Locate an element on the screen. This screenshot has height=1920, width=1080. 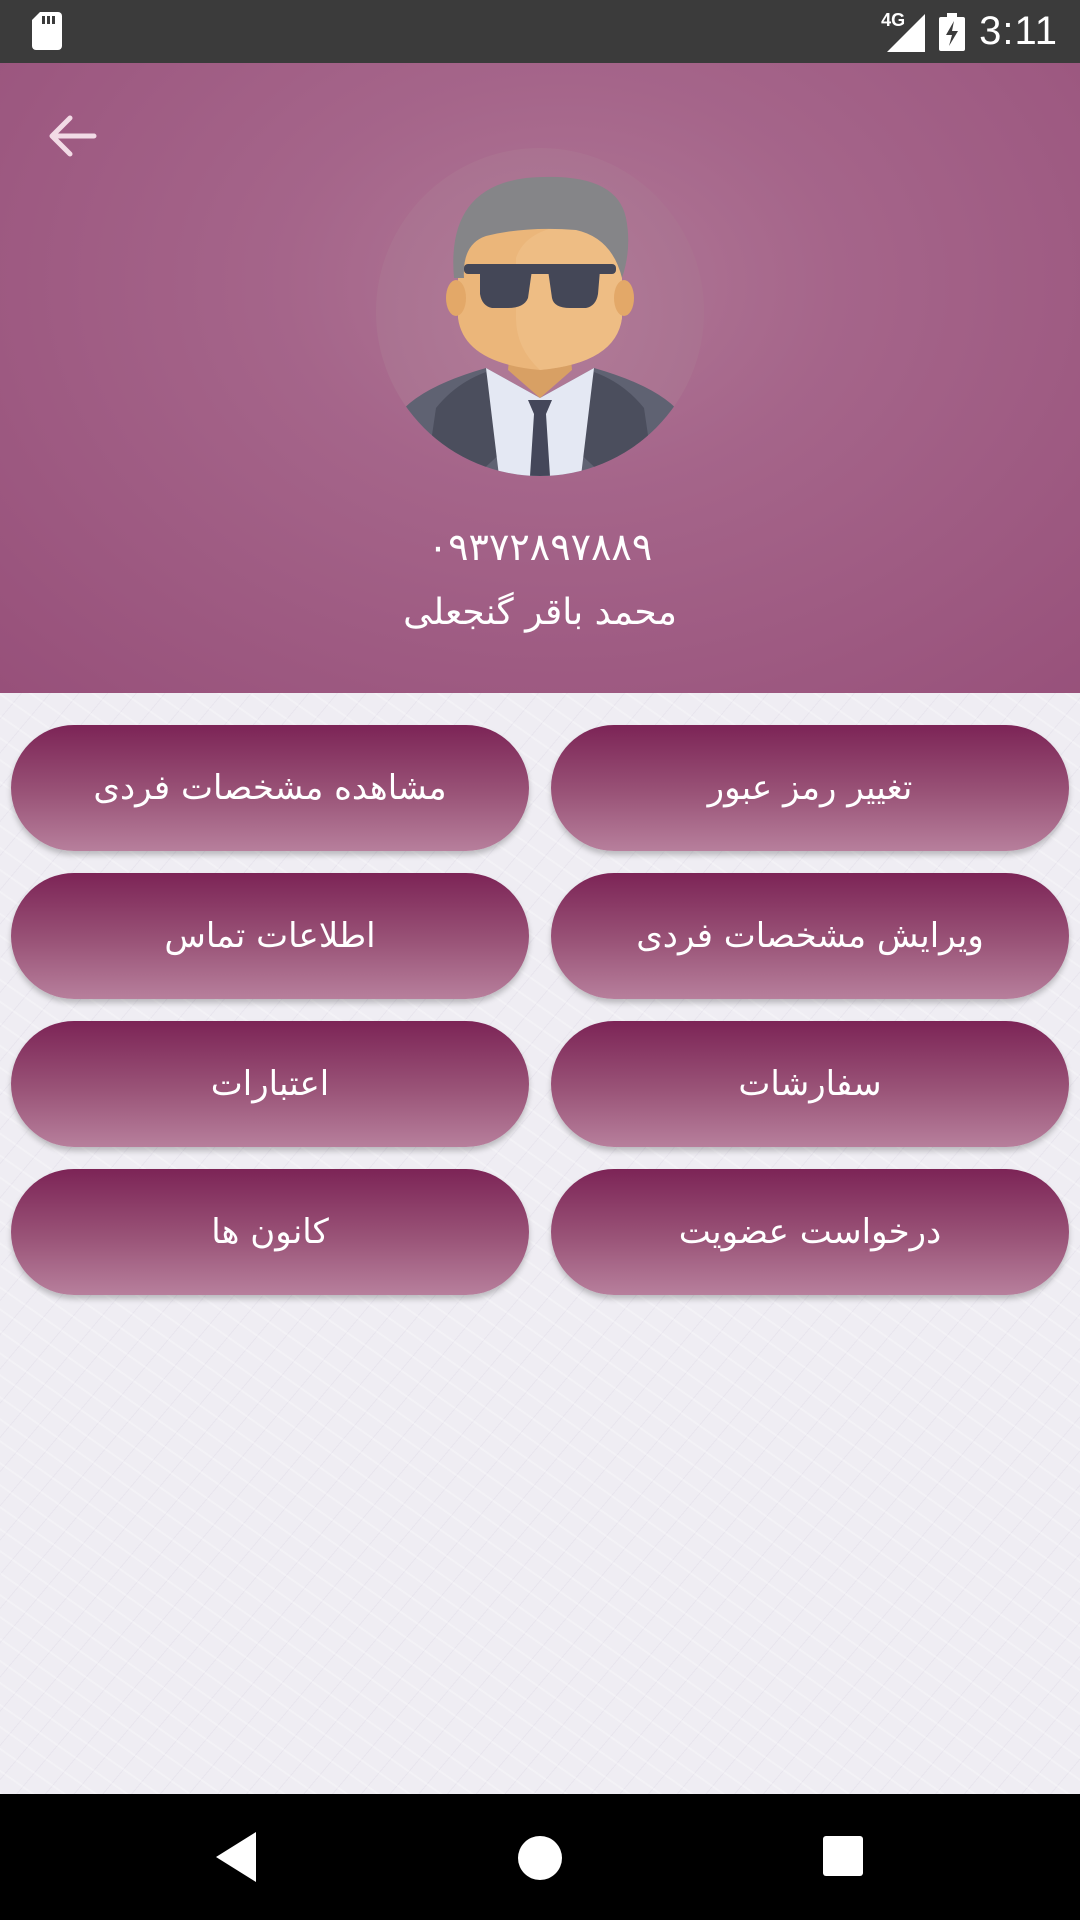
phone-number: ۰۹۳۷۲۸۹۷۸۸۹ is located at coordinates (540, 547).